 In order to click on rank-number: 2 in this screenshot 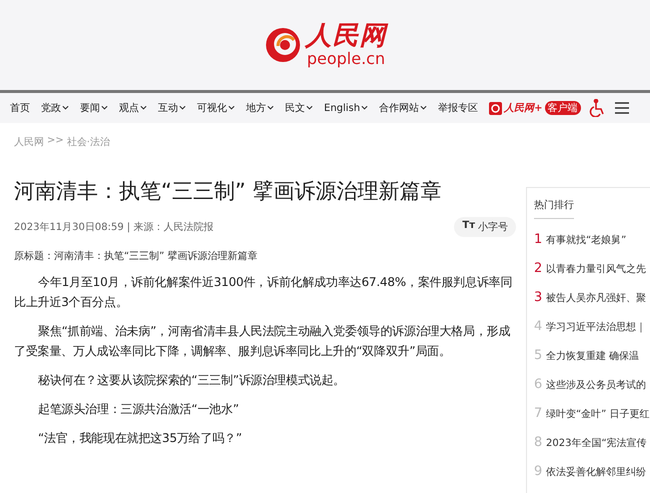, I will do `click(538, 268)`.